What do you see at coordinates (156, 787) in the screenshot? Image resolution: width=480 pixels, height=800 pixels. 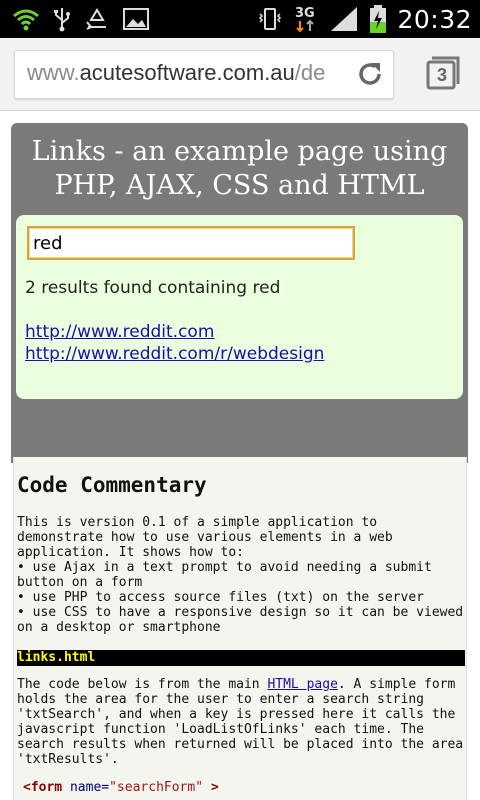 I see `code-value: "searchForm"` at bounding box center [156, 787].